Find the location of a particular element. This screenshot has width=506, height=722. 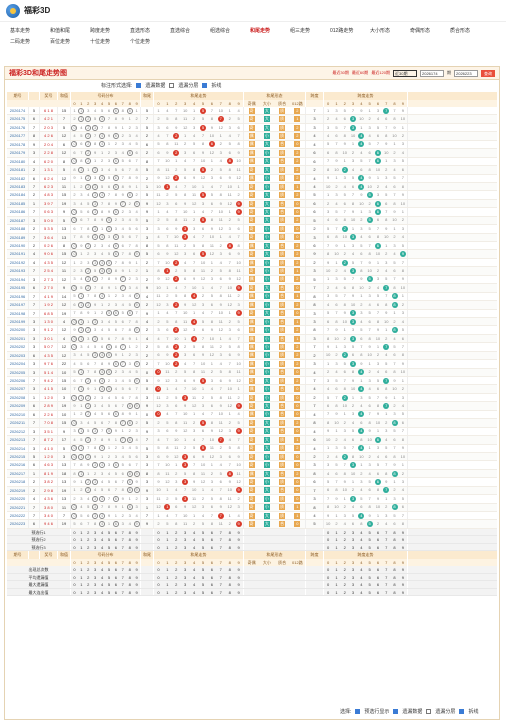

to-input: 2026223 is located at coordinates (466, 73).